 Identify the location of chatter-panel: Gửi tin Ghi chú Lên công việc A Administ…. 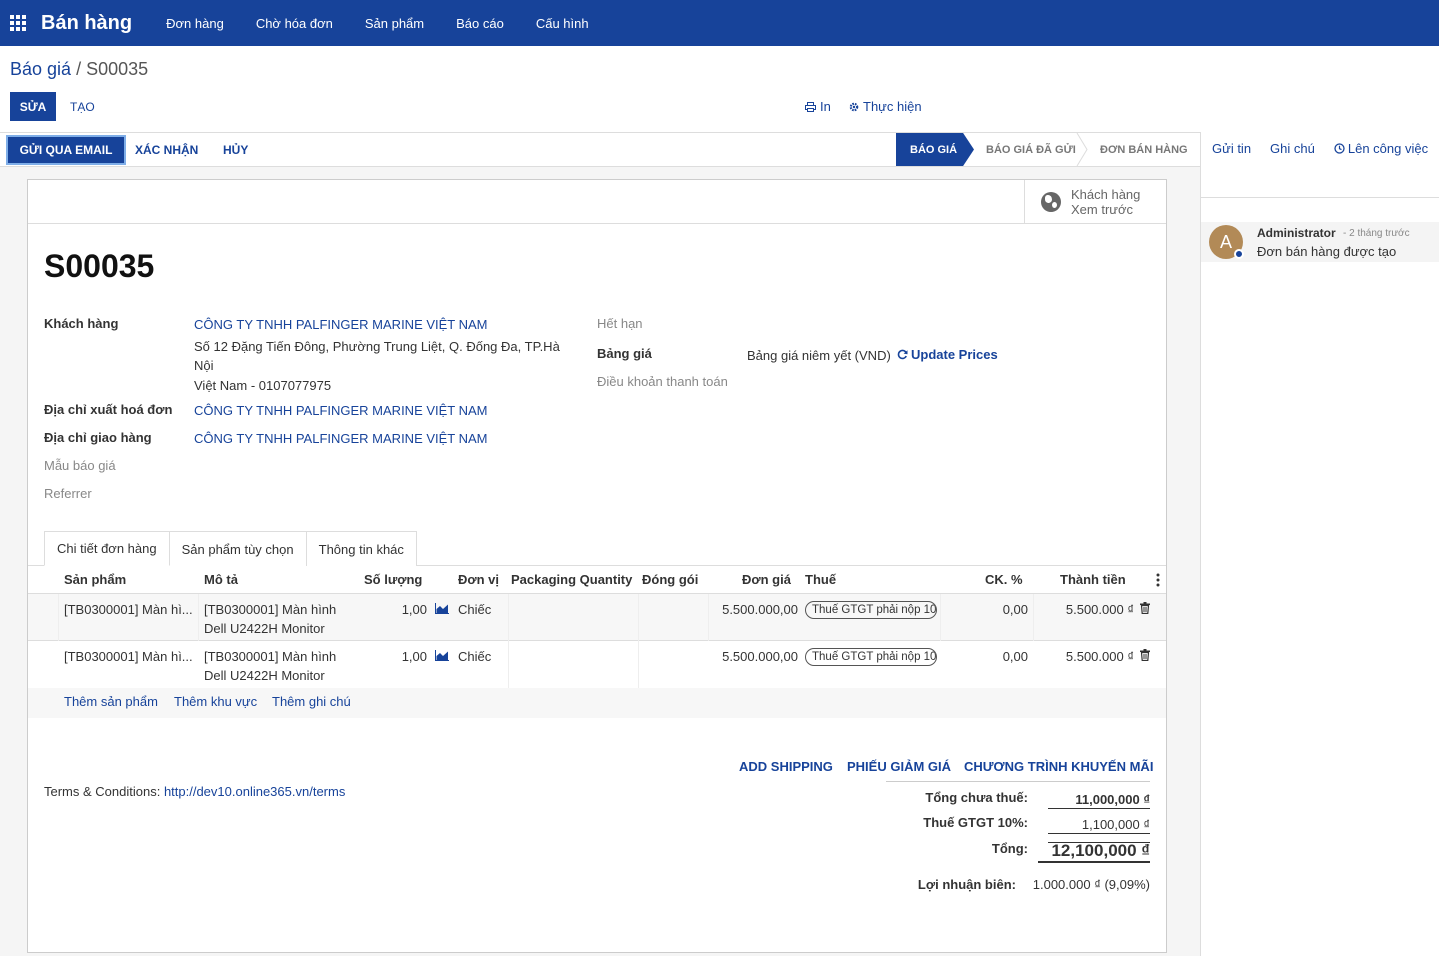
(1319, 544).